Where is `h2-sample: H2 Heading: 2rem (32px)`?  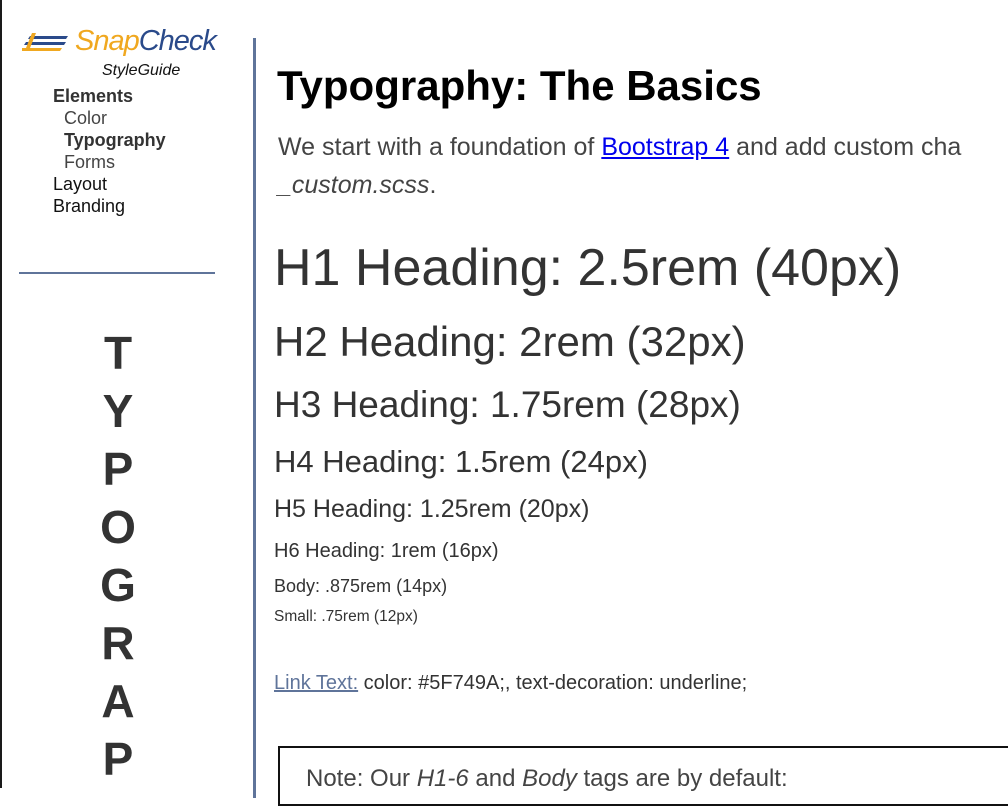 h2-sample: H2 Heading: 2rem (32px) is located at coordinates (510, 341).